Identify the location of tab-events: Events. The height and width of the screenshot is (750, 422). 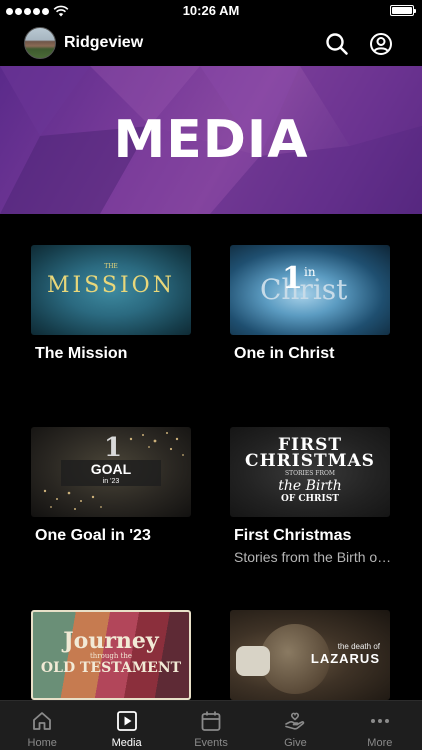
(211, 725).